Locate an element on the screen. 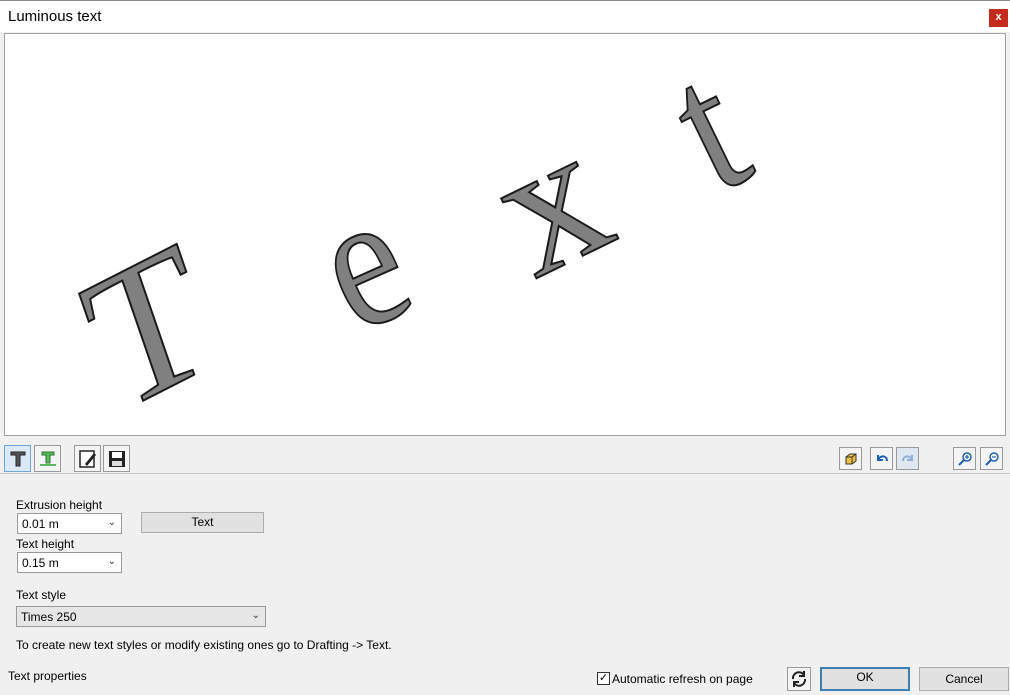 The height and width of the screenshot is (695, 1010). cancel-button: Cancel is located at coordinates (964, 679).